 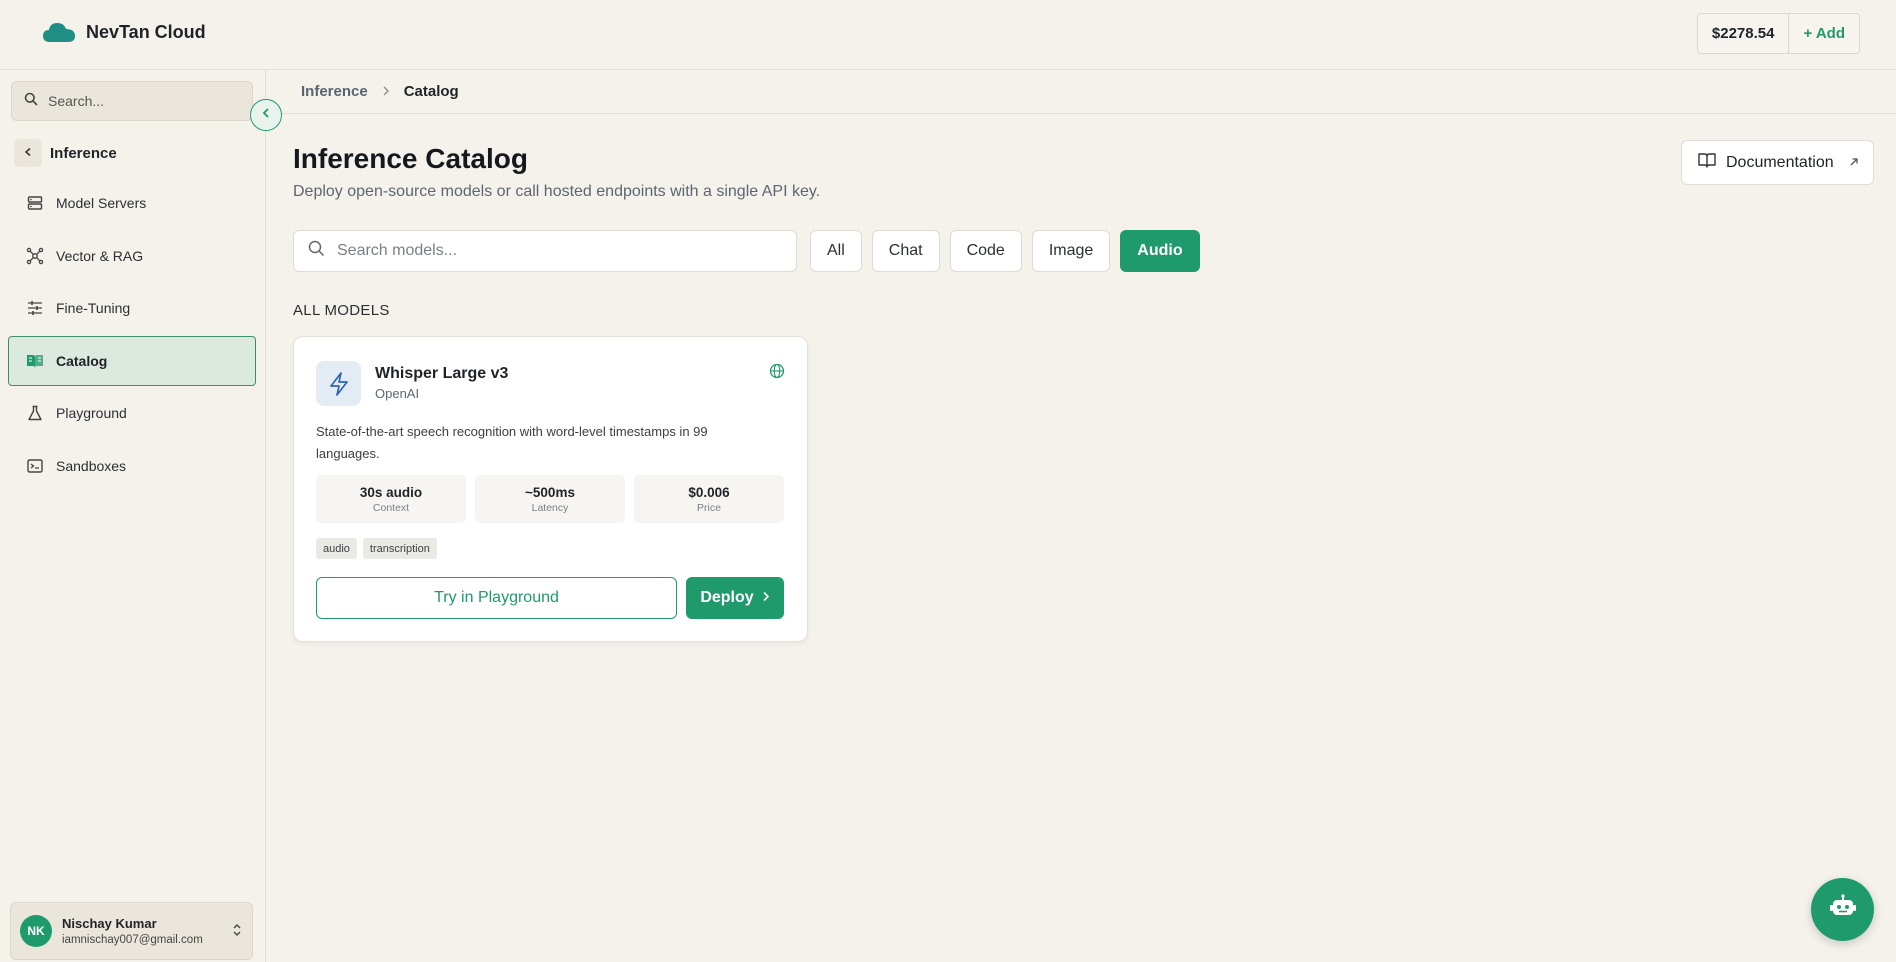 I want to click on sidebar-item-vector-rag: Vector & RAG, so click(x=132, y=256).